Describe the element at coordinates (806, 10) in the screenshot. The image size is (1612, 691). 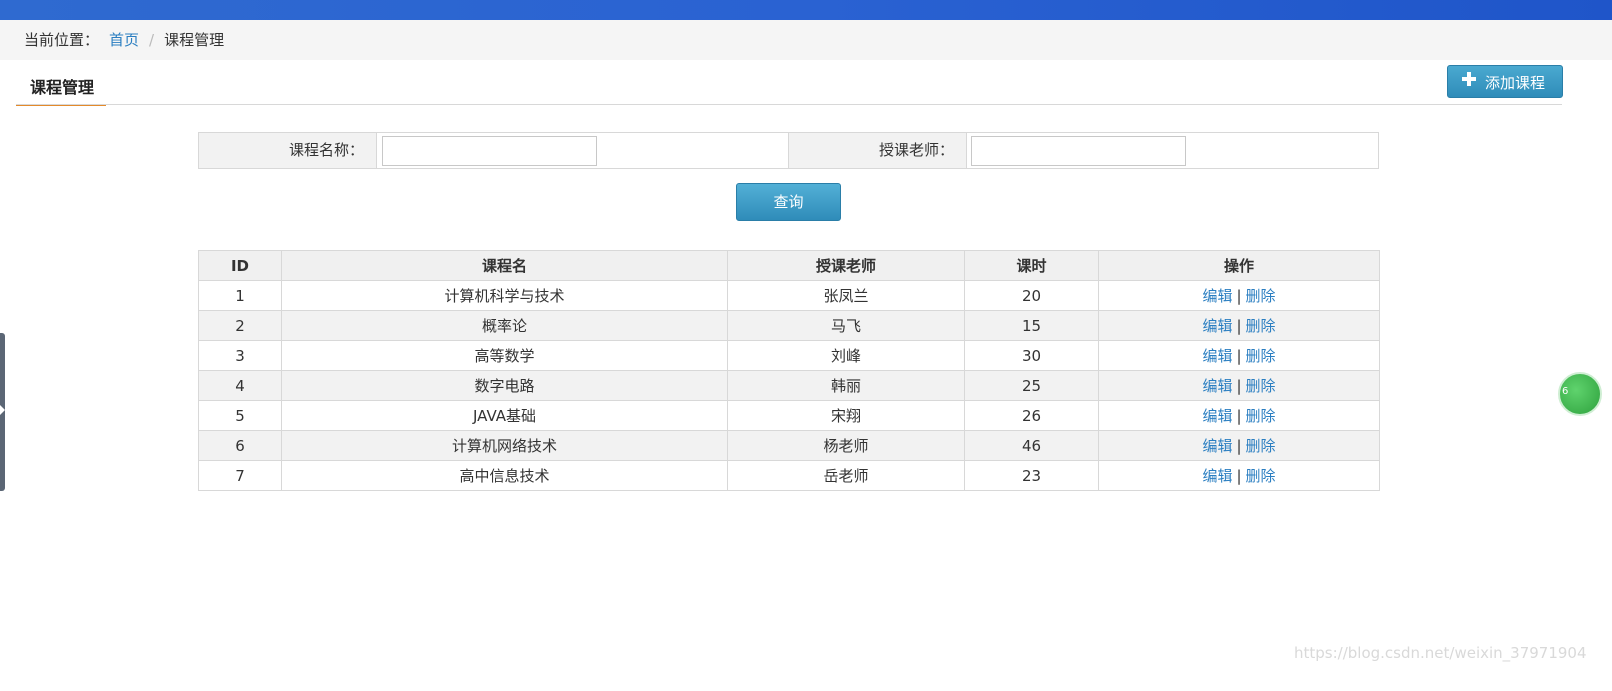
I see `top-header-bar` at that location.